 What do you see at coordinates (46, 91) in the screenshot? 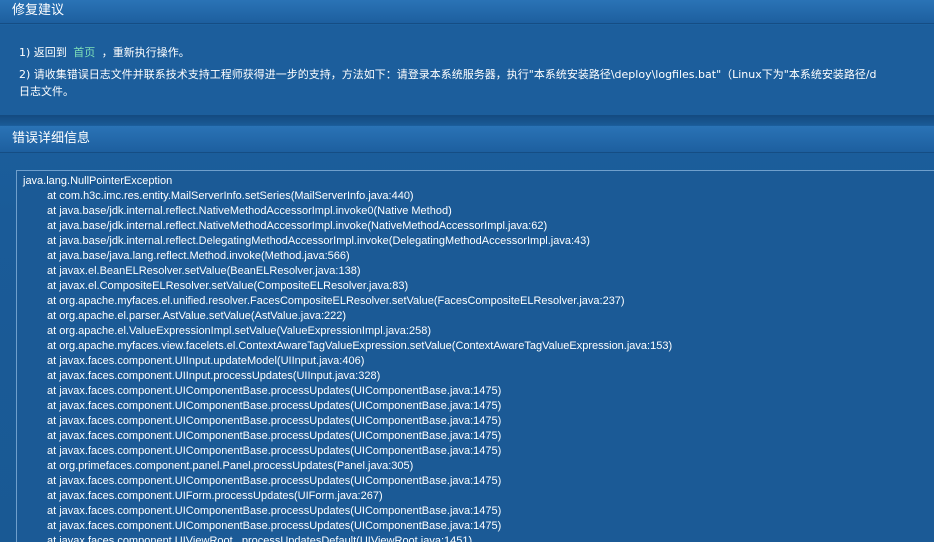
I see `suggestion-item-2-continued: 日志文件。` at bounding box center [46, 91].